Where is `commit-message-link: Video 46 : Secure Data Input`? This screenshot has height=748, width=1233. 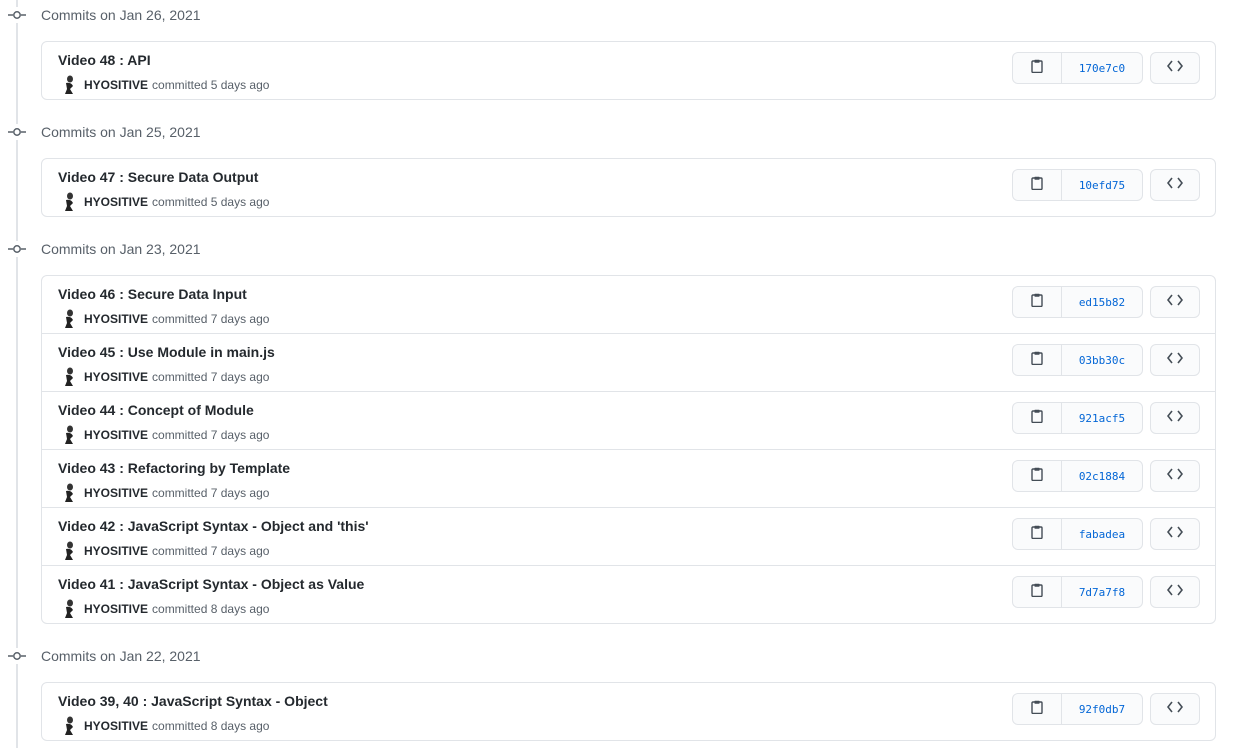
commit-message-link: Video 46 : Secure Data Input is located at coordinates (152, 294).